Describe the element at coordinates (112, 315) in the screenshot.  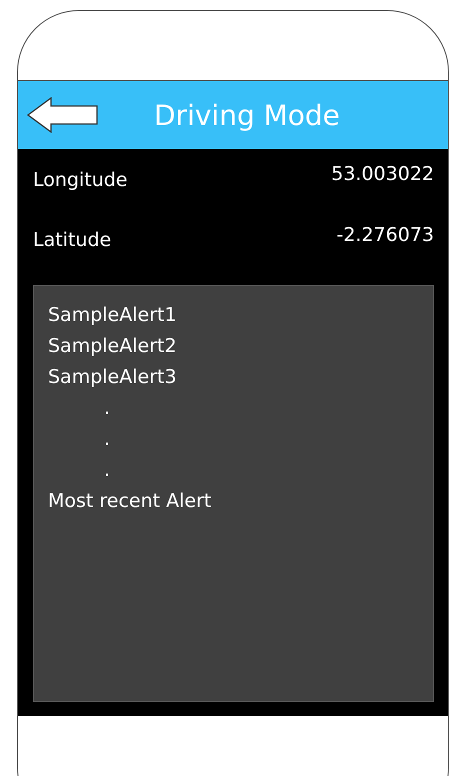
I see `alert-text: SampleAlert1` at that location.